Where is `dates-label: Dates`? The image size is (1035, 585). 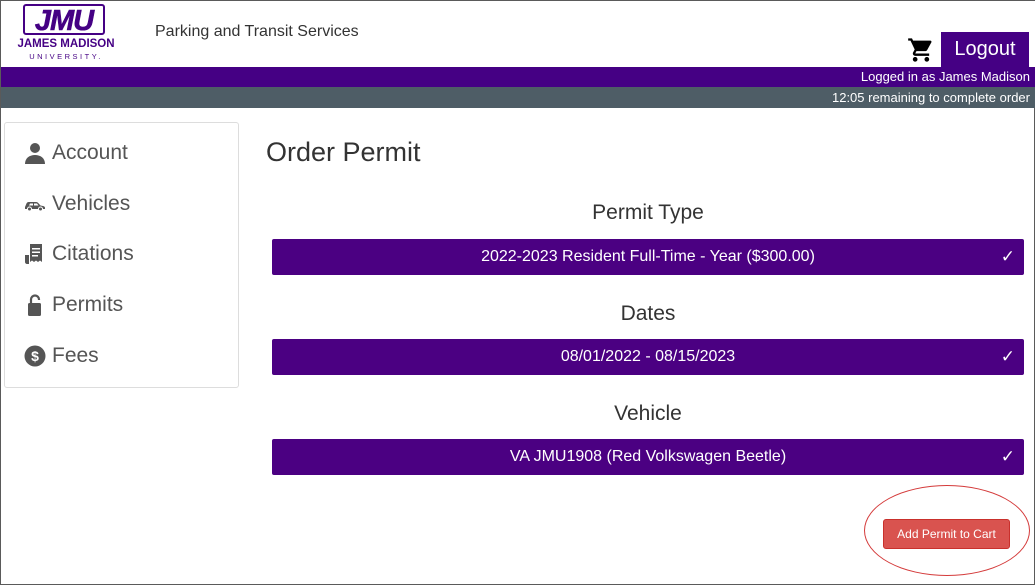
dates-label: Dates is located at coordinates (648, 313).